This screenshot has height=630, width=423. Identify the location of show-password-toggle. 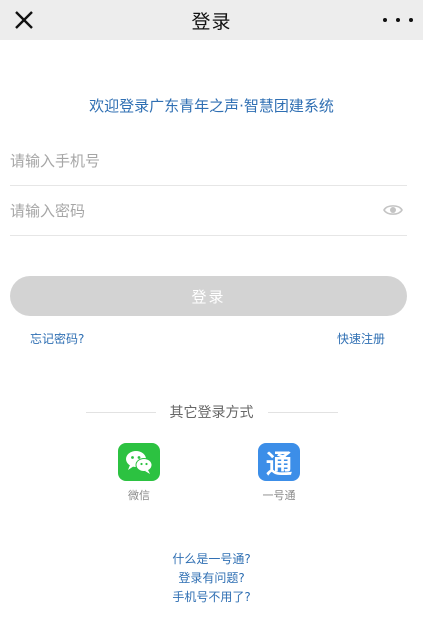
(393, 211).